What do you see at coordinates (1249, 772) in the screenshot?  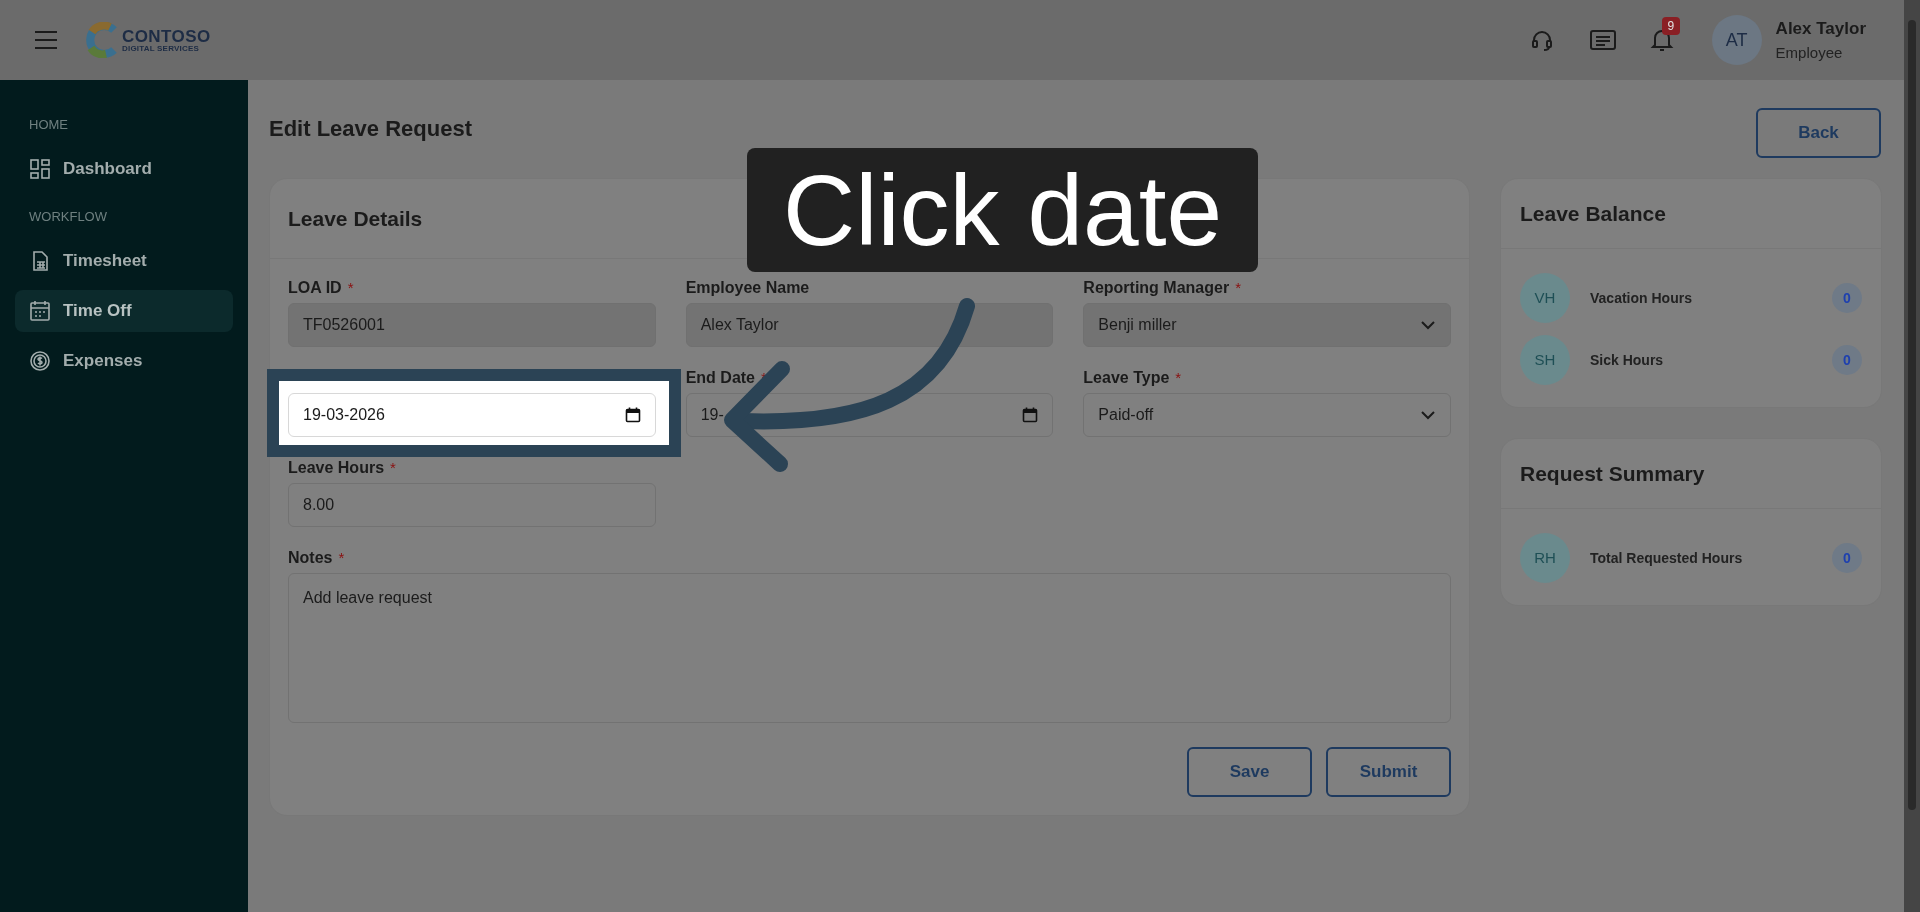 I see `form-button: Save` at bounding box center [1249, 772].